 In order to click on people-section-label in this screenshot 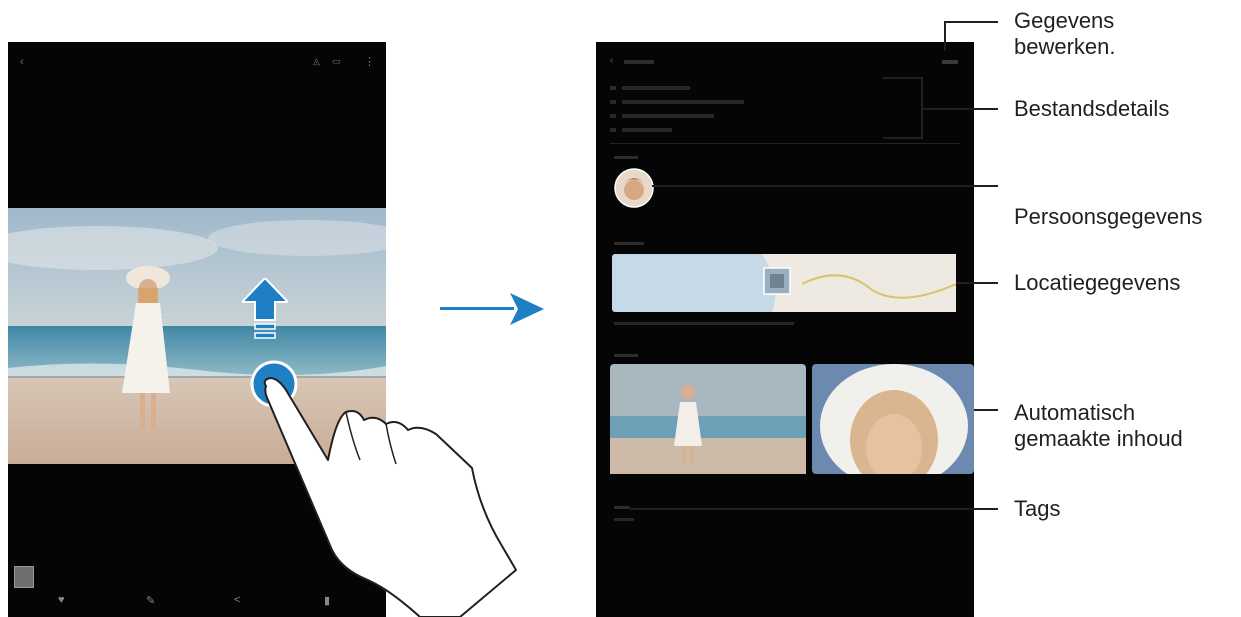, I will do `click(626, 157)`.